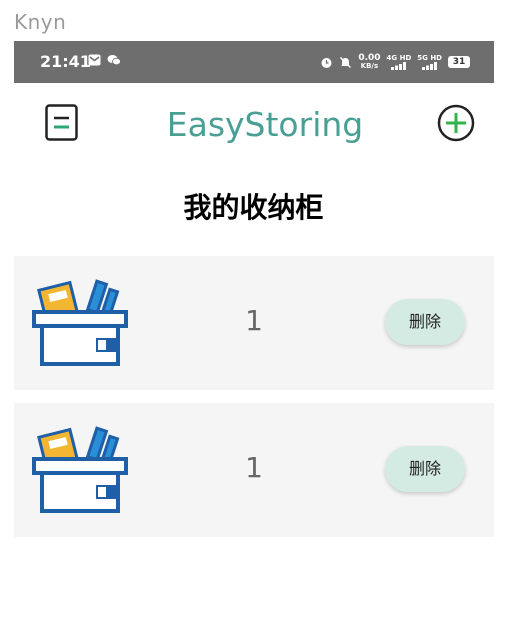  I want to click on battery-icon: 31, so click(459, 62).